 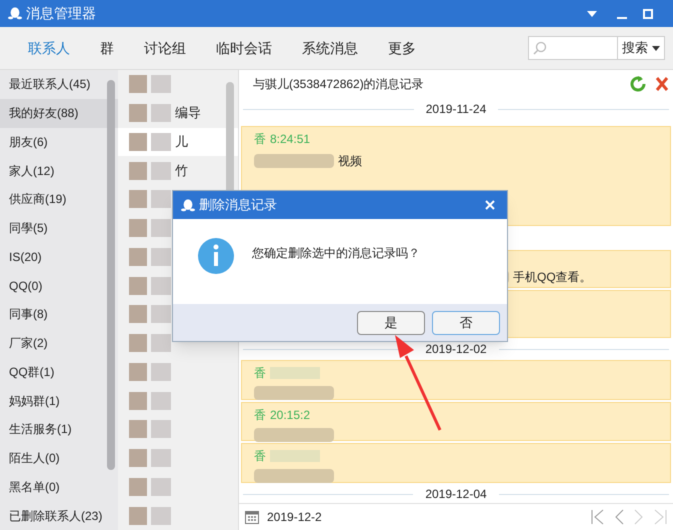 What do you see at coordinates (330, 48) in the screenshot?
I see `nav-tab: 系统消息` at bounding box center [330, 48].